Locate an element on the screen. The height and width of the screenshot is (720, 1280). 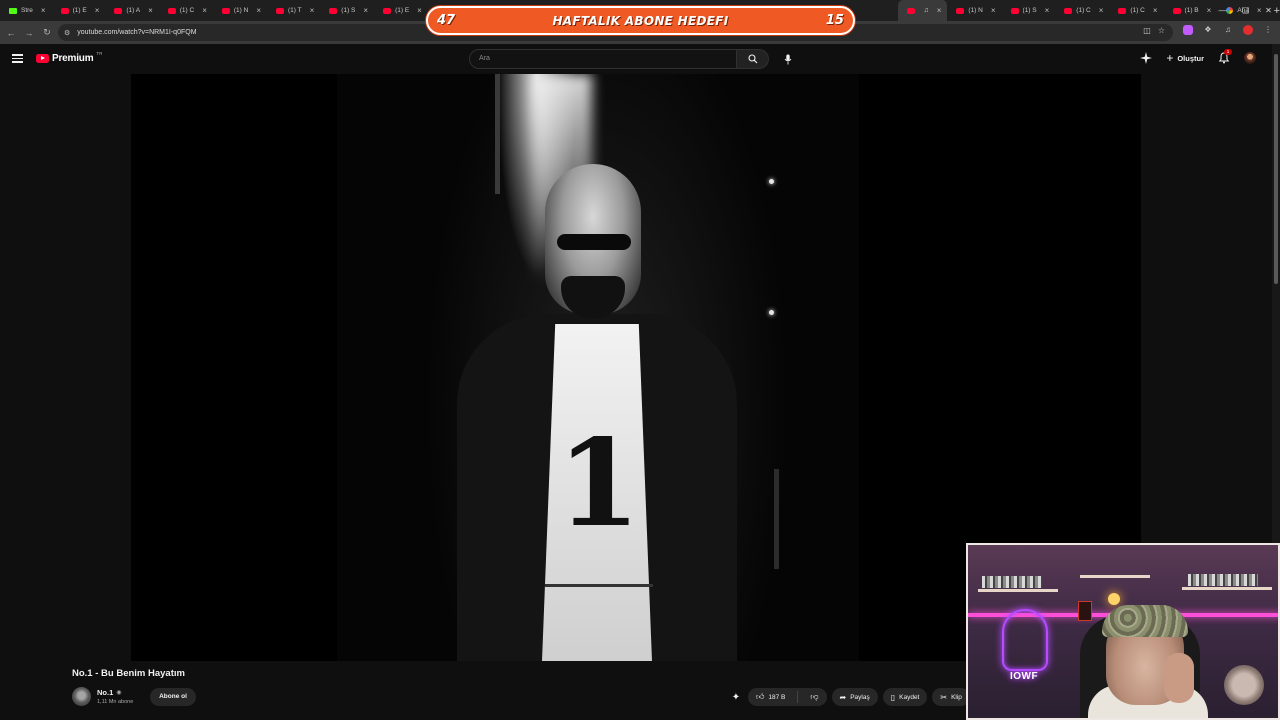
profile-icon is located at coordinates (1248, 30).